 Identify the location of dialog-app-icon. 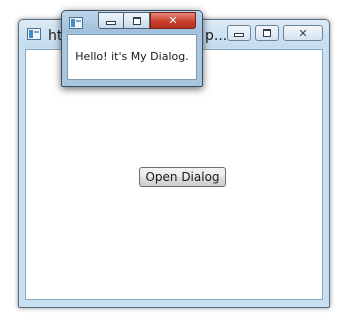
(76, 23).